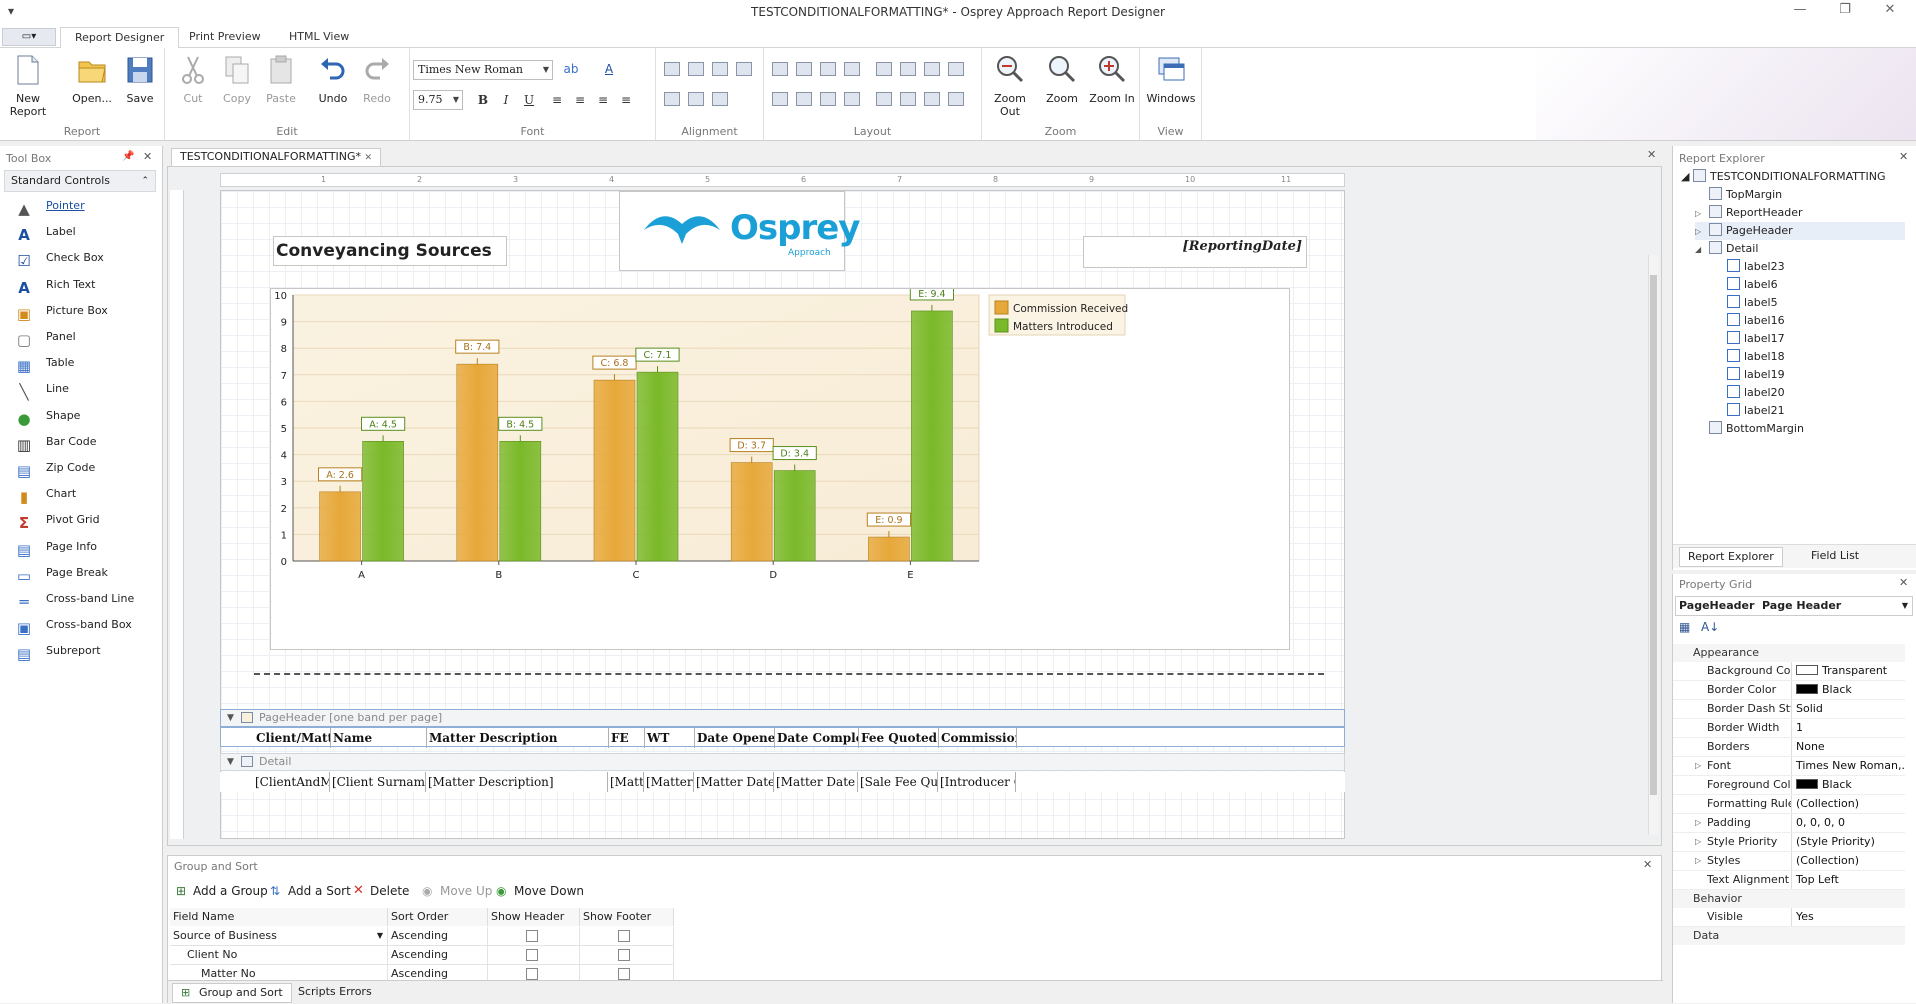 This screenshot has width=1916, height=1004. What do you see at coordinates (571, 69) in the screenshot?
I see `font-background-color-icon: ab` at bounding box center [571, 69].